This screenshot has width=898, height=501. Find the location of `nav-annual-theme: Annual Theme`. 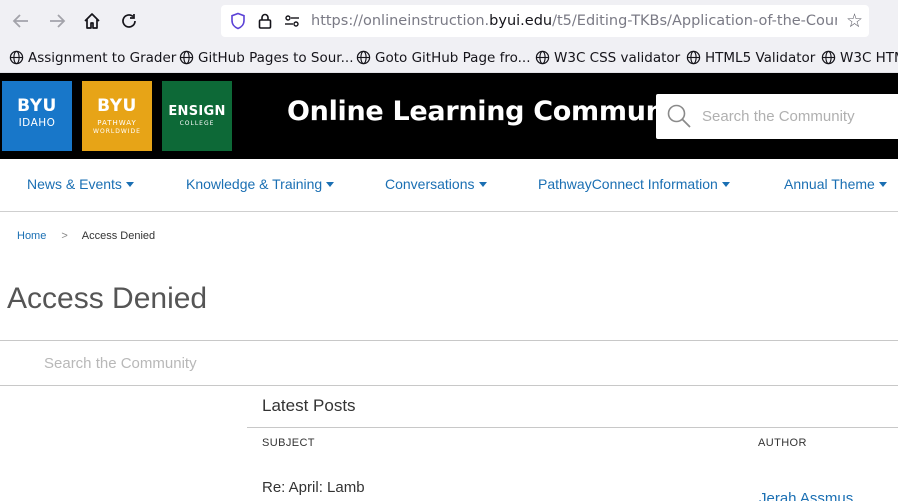

nav-annual-theme: Annual Theme is located at coordinates (835, 184).